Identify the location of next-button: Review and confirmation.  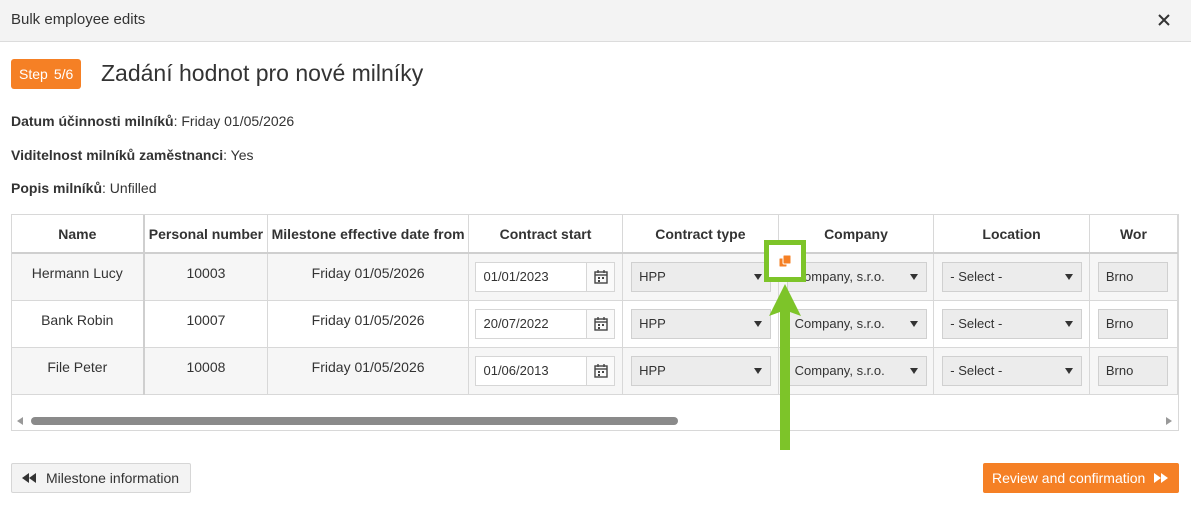
(1081, 478).